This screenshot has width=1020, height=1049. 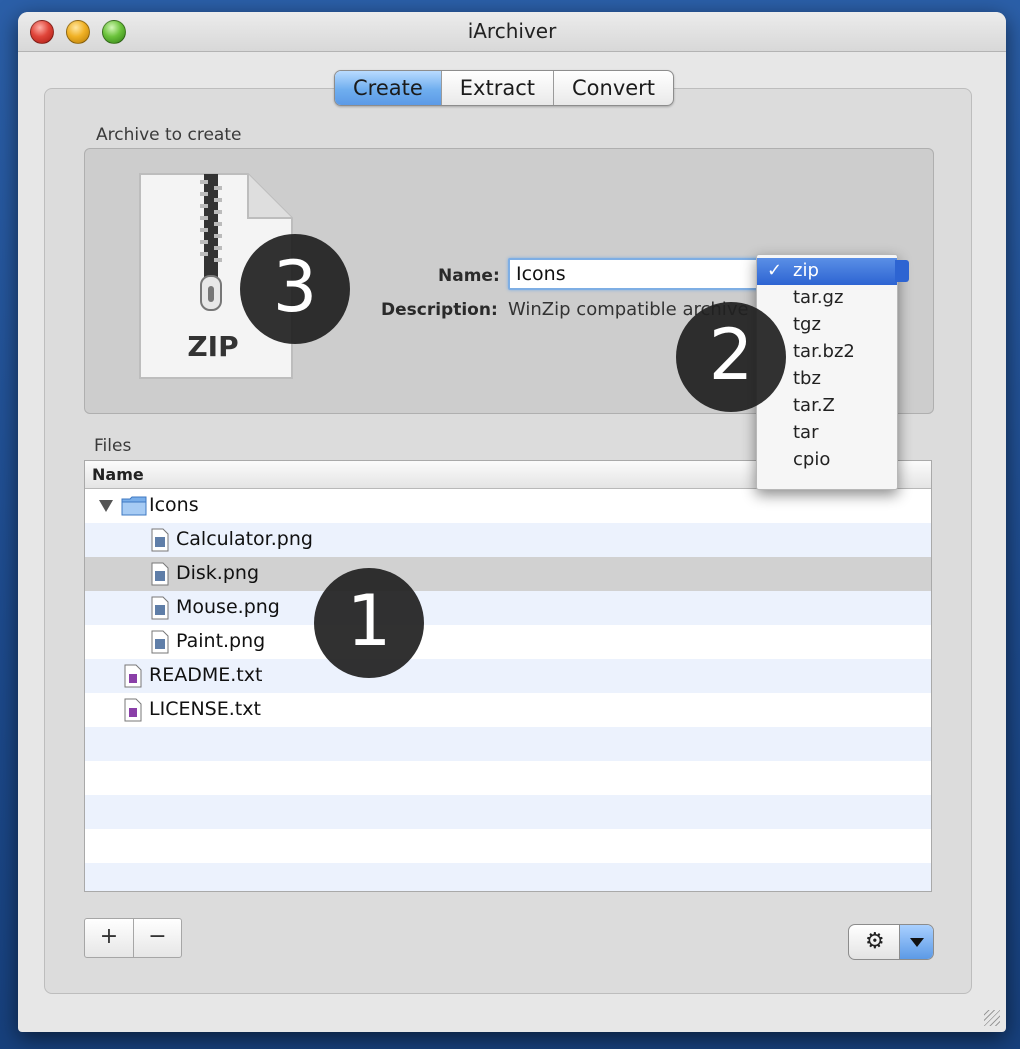 What do you see at coordinates (508, 642) in the screenshot?
I see `table-row: Paint.png` at bounding box center [508, 642].